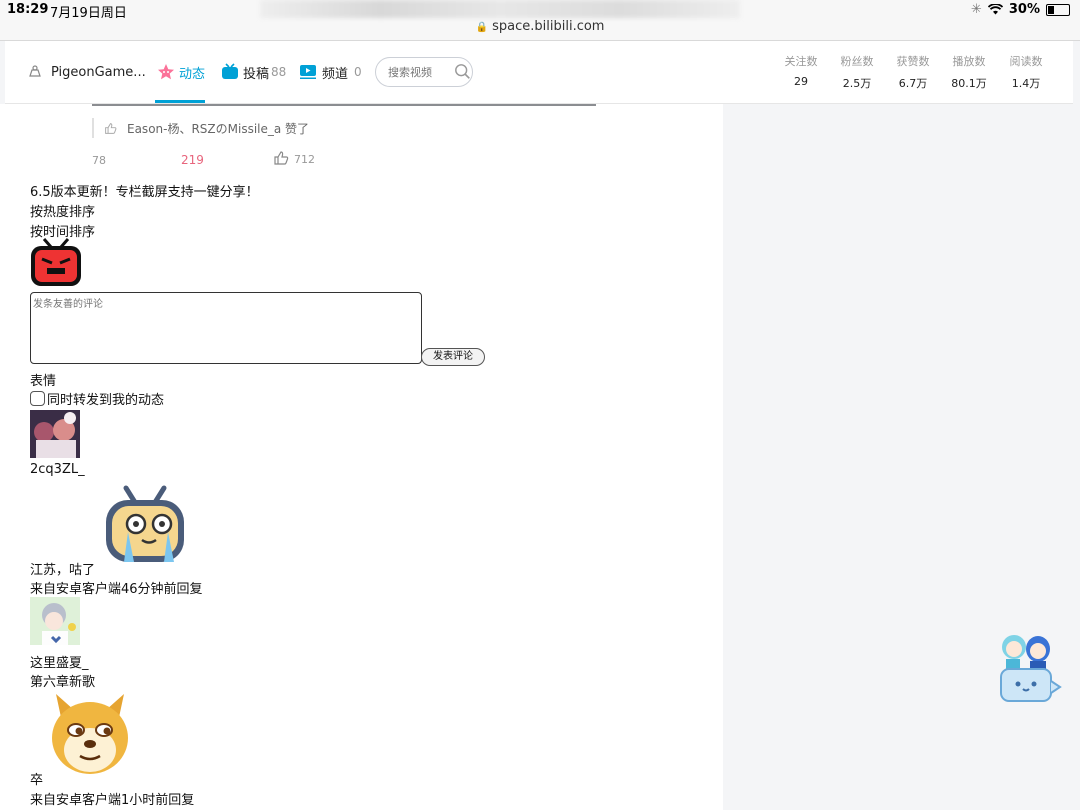 This screenshot has height=810, width=1080. I want to click on status-indicators: ✳ 30%, so click(1020, 9).